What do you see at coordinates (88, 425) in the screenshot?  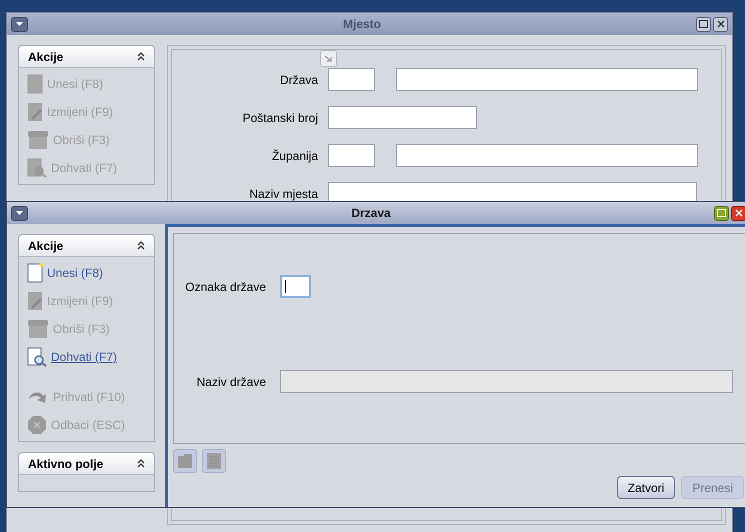 I see `action-link: Odbaci (ESC)` at bounding box center [88, 425].